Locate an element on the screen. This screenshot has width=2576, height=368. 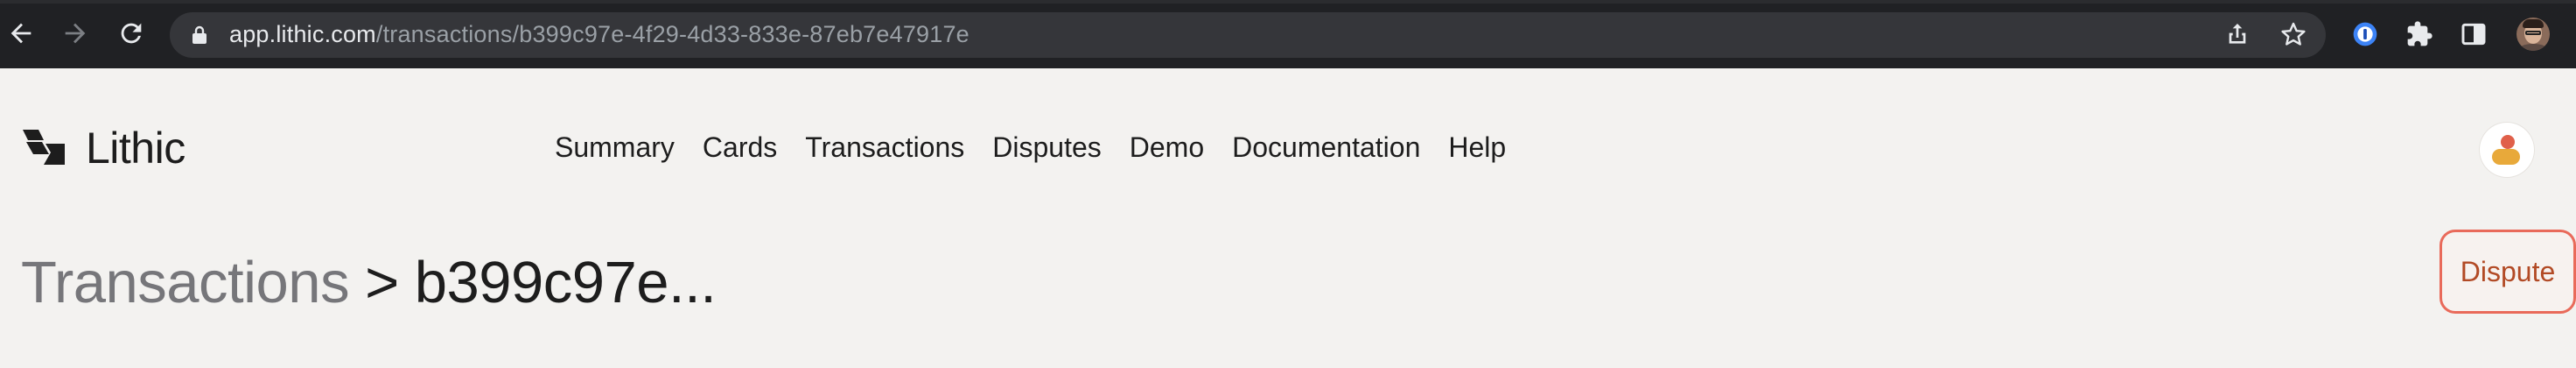
forward-arrow-icon is located at coordinates (75, 33).